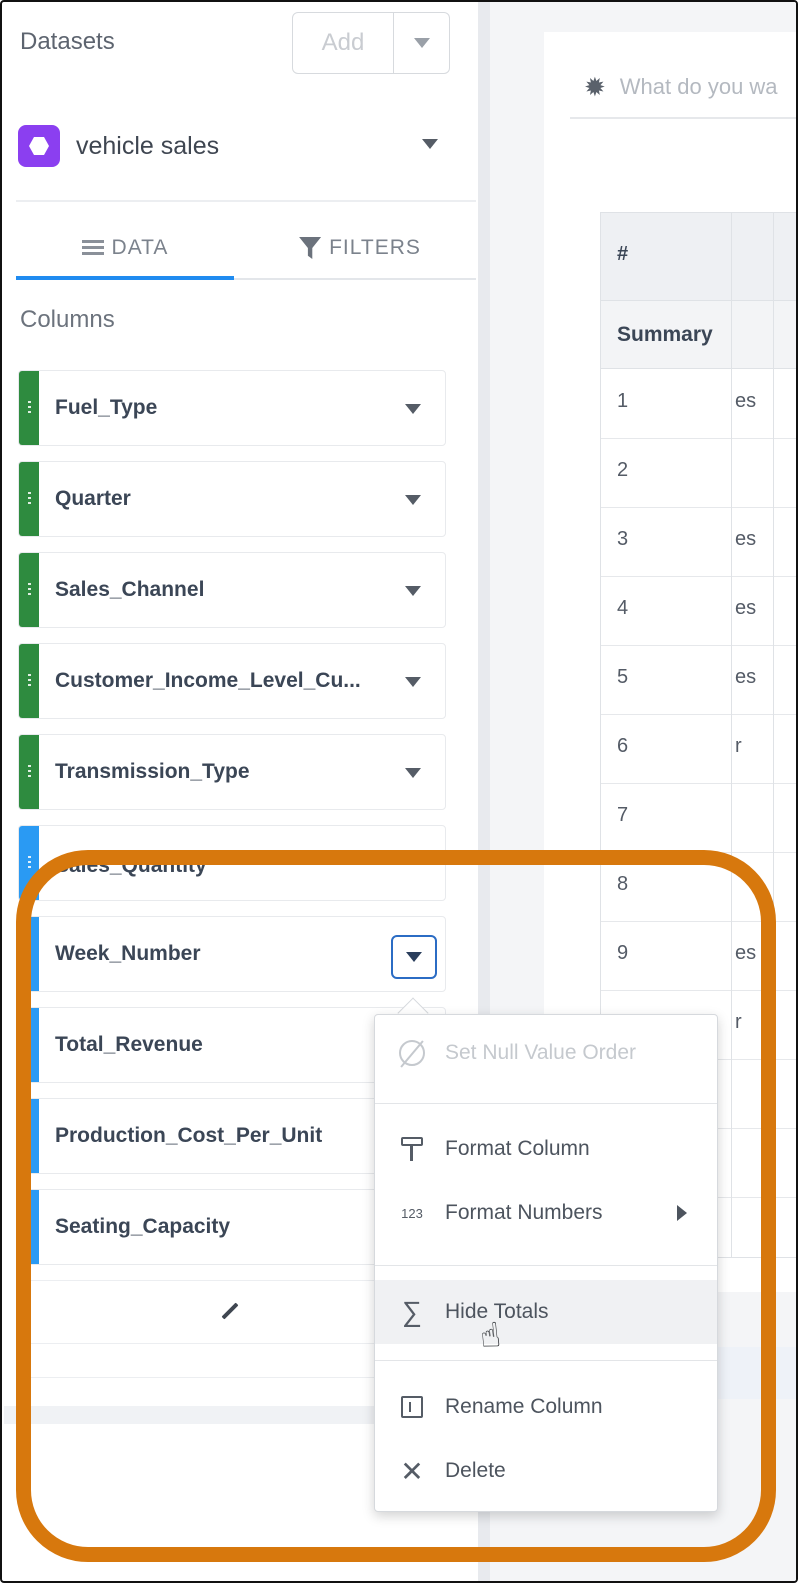 This screenshot has height=1583, width=798. I want to click on menu-item-label: Format Column, so click(517, 1148).